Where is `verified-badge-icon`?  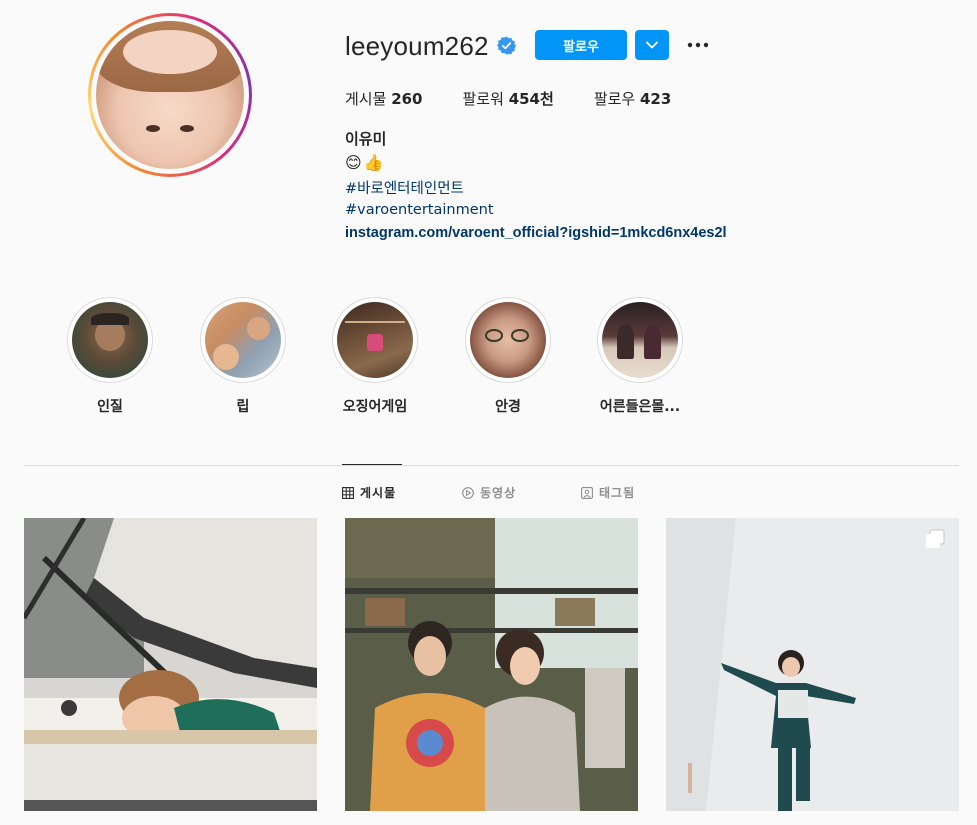 verified-badge-icon is located at coordinates (506, 45).